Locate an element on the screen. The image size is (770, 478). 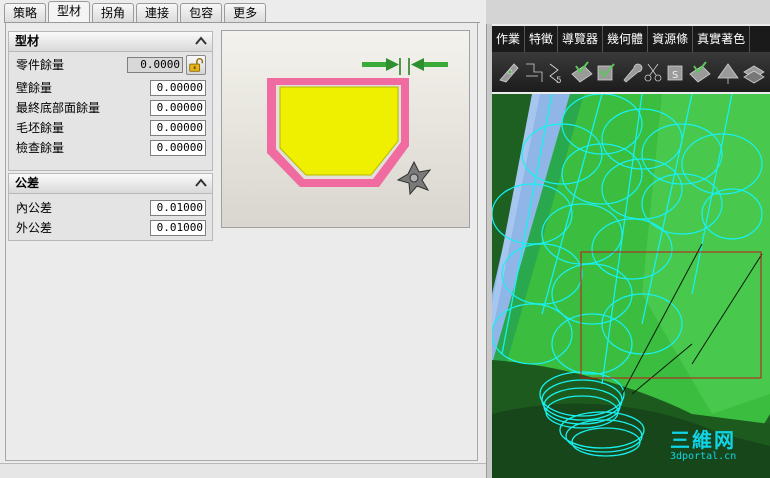
scissors-icon is located at coordinates (653, 72).